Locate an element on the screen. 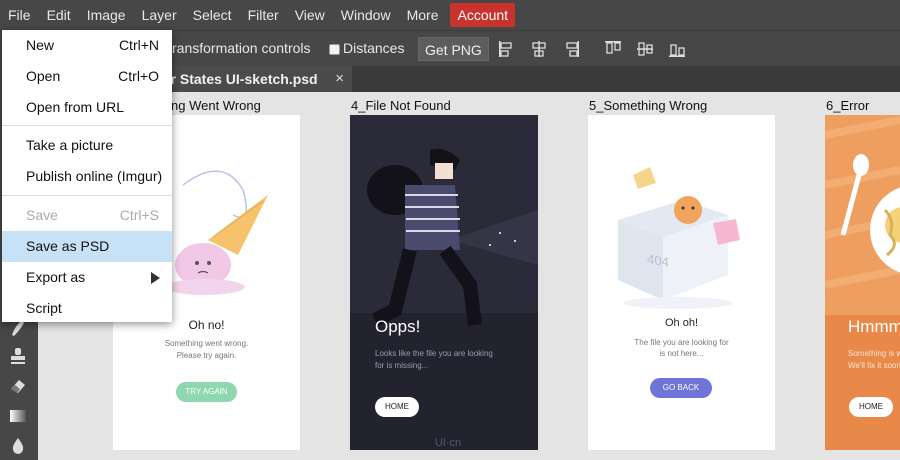 The image size is (900, 460). menu-item-label: Open from URL is located at coordinates (75, 107).